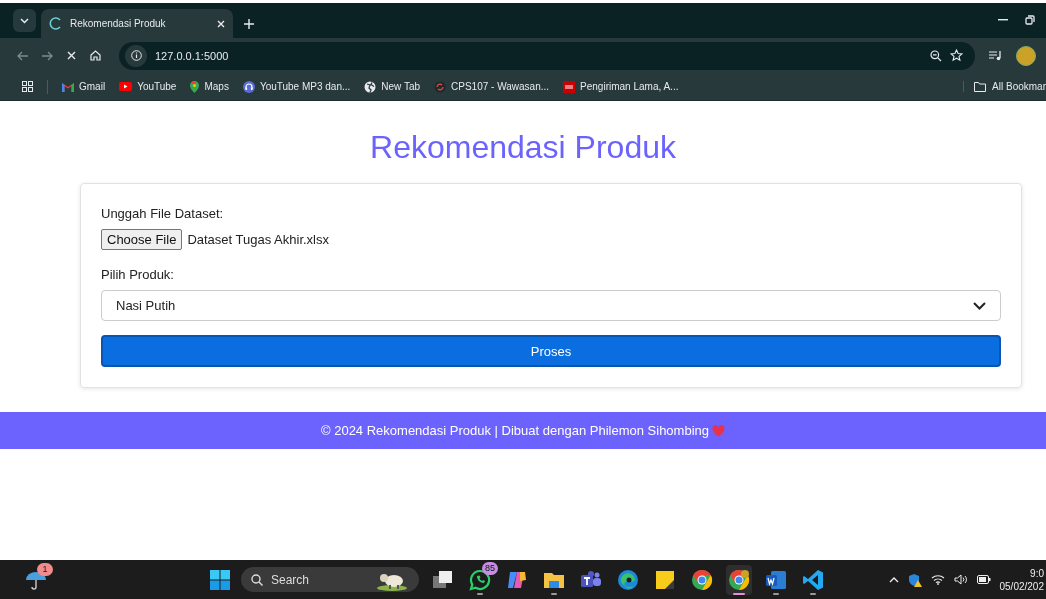 Image resolution: width=1046 pixels, height=599 pixels. I want to click on battery-icon, so click(983, 579).